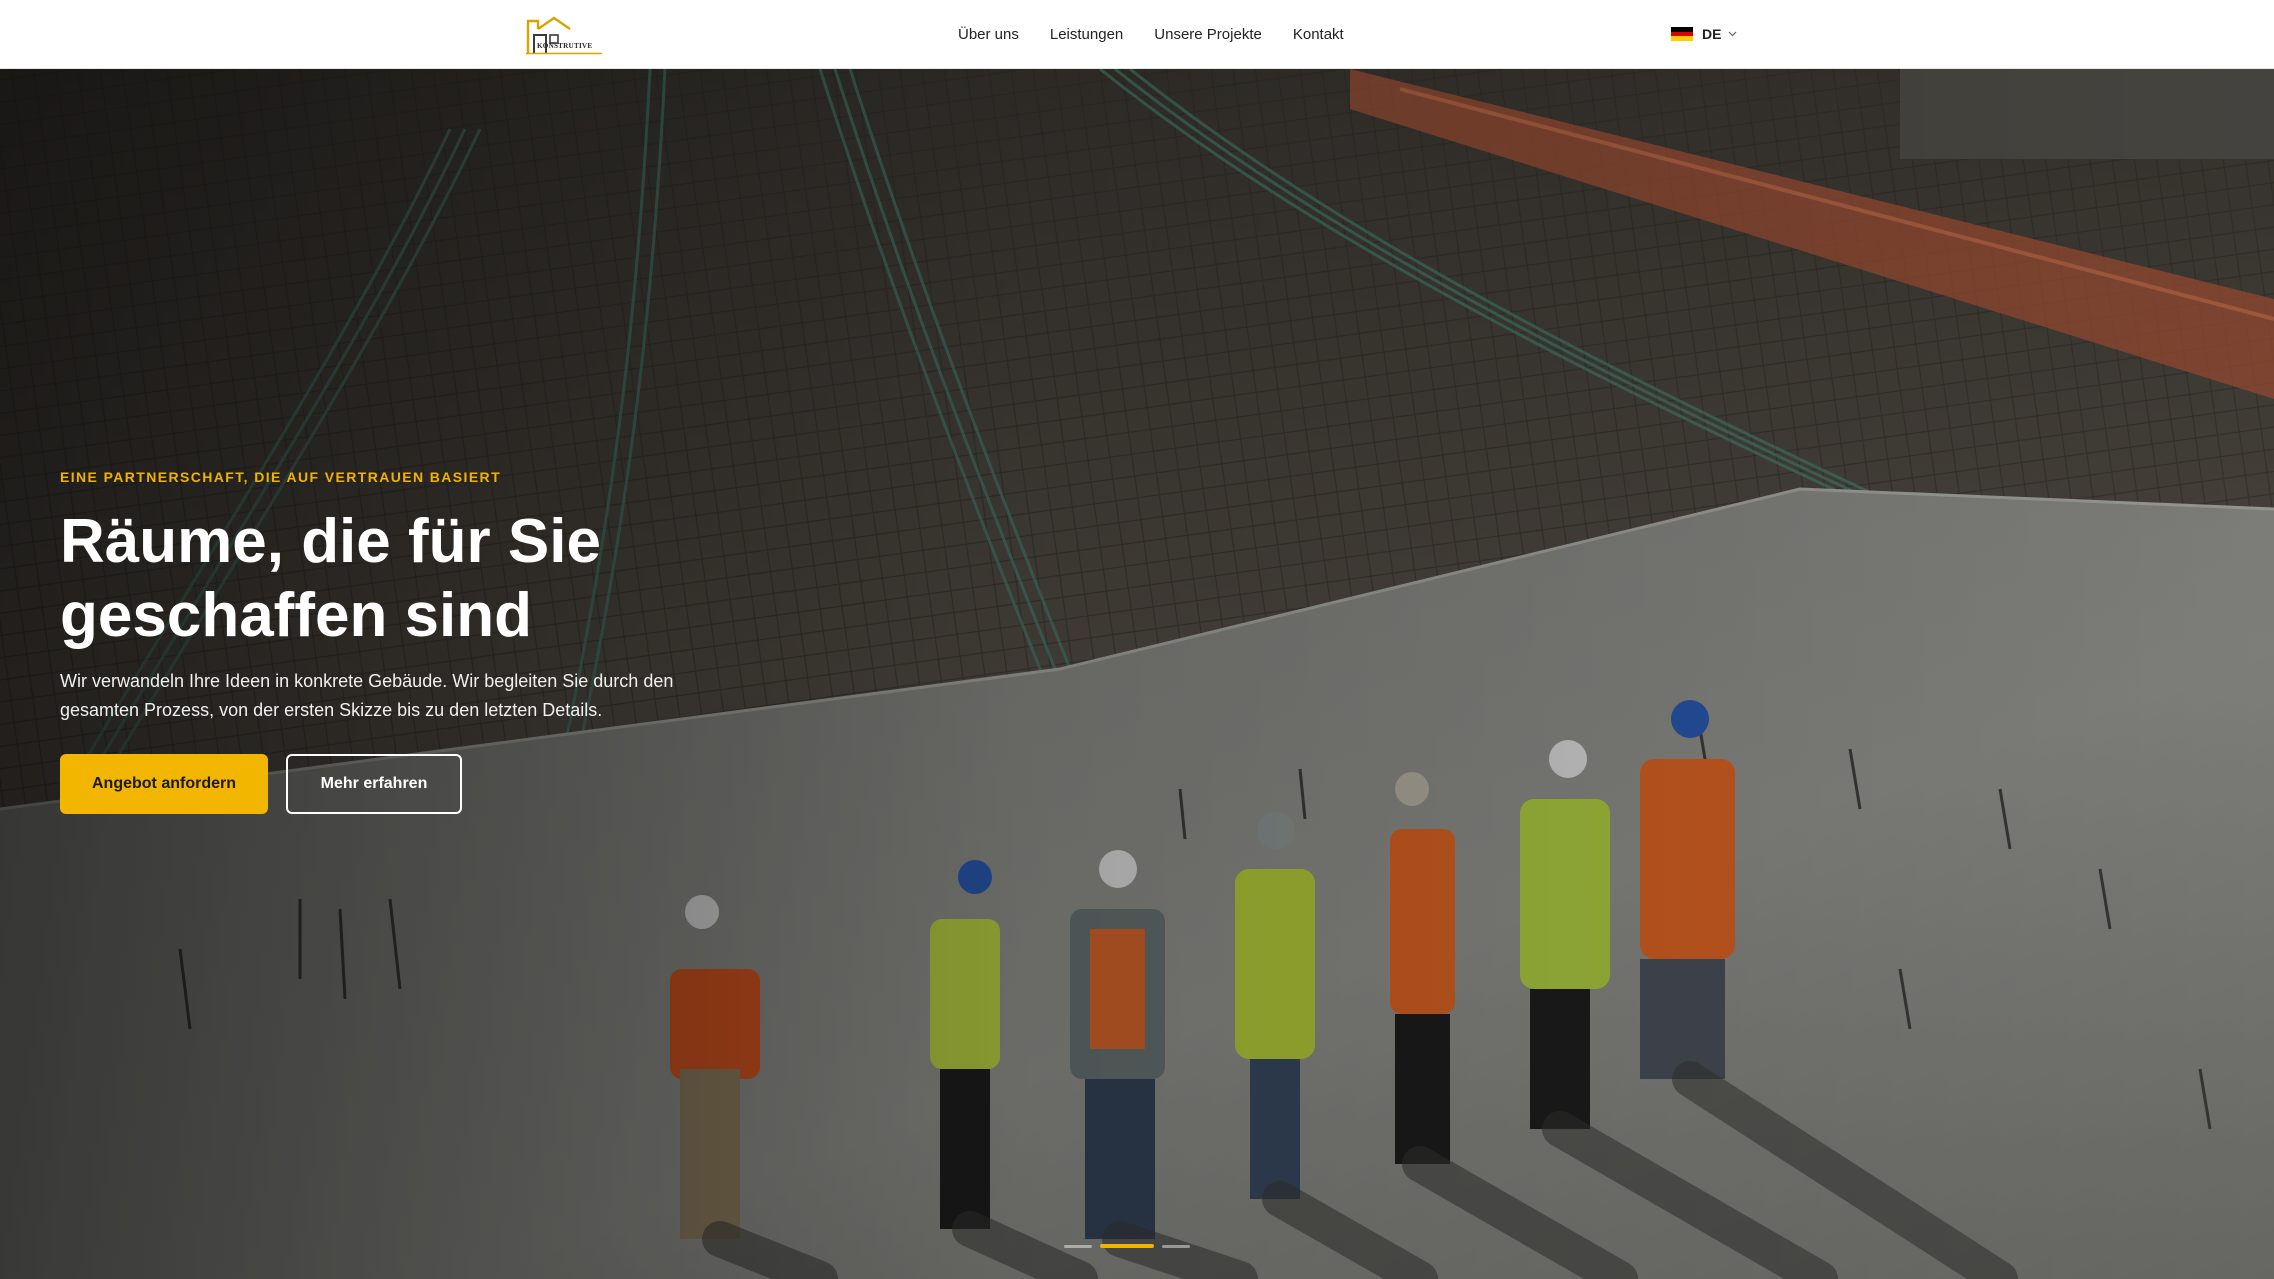 Image resolution: width=2274 pixels, height=1279 pixels. Describe the element at coordinates (1712, 34) in the screenshot. I see `language-code: DE` at that location.